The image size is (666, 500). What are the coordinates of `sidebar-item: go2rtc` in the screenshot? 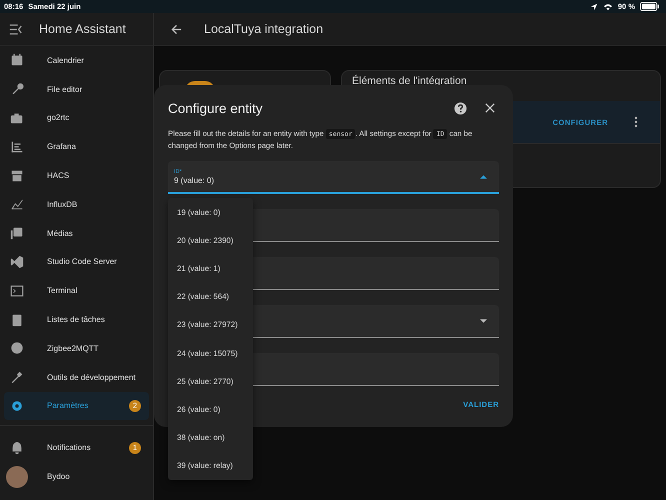 It's located at (76, 118).